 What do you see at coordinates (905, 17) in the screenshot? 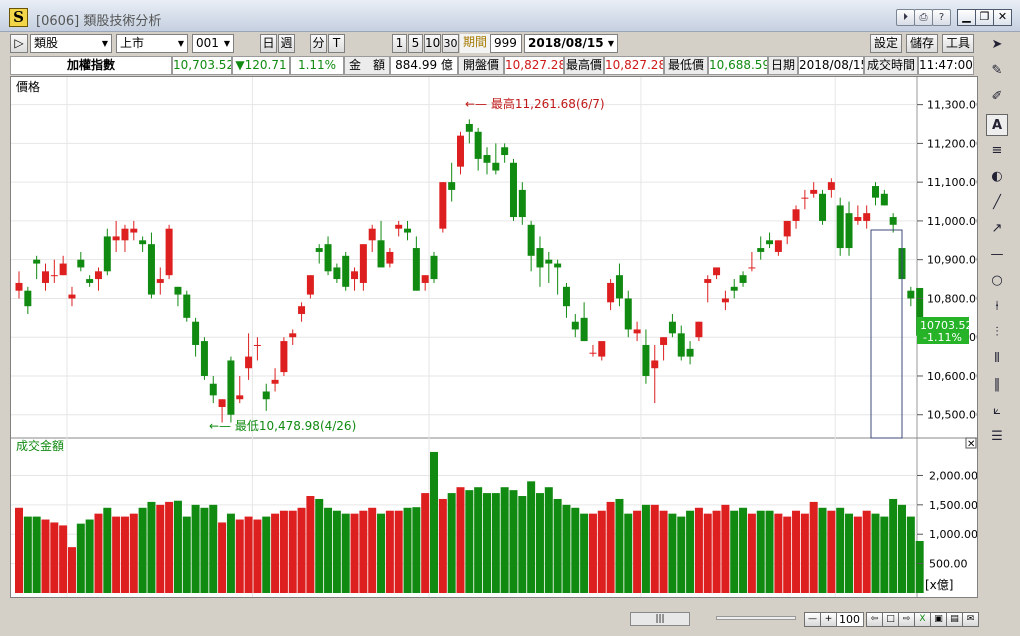
I see `forward-icon: ⏵` at bounding box center [905, 17].